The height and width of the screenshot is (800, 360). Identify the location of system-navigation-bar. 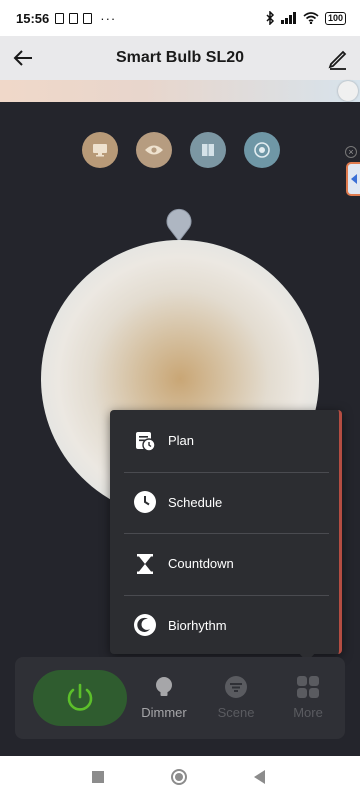
(180, 778).